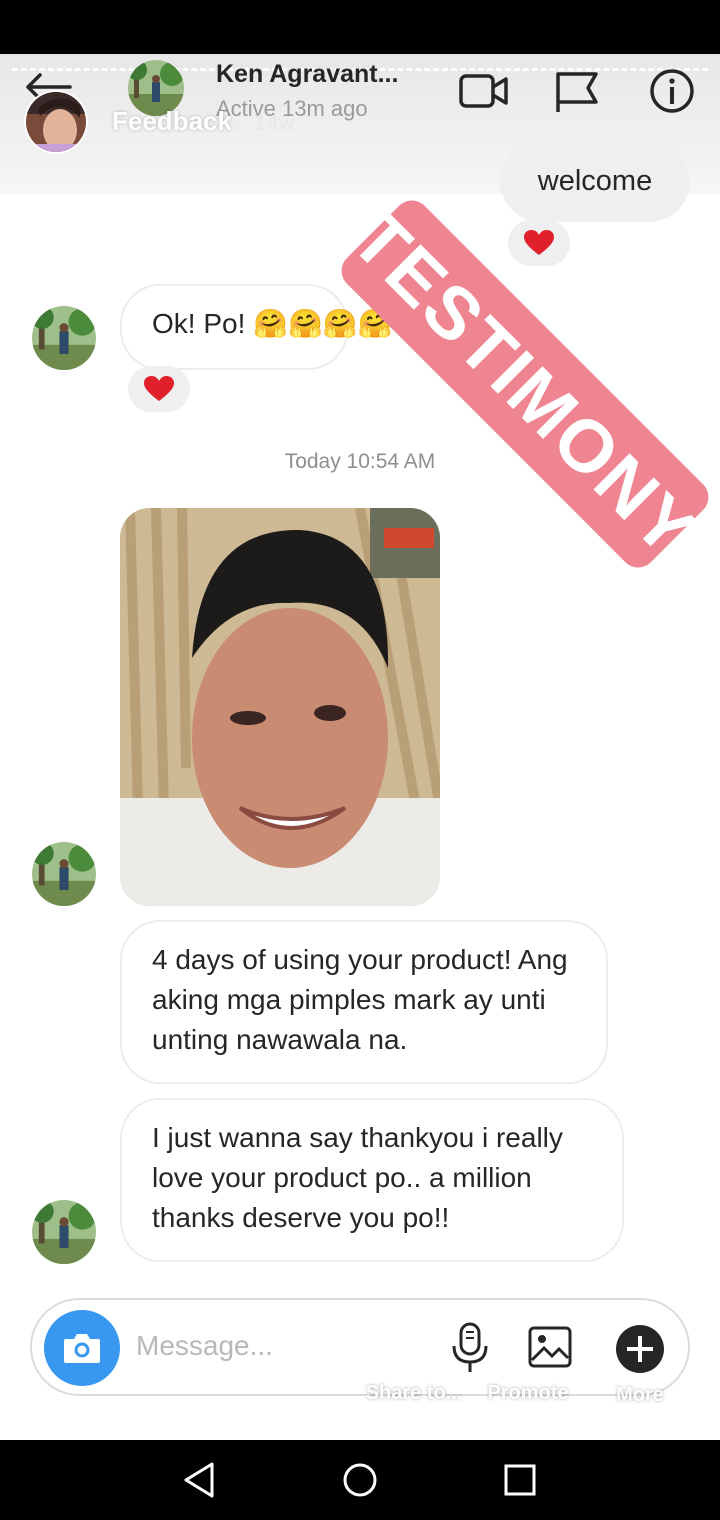  Describe the element at coordinates (256, 327) in the screenshot. I see `incoming-message-bubble: Ok! Po! 🤗🤗🤗🤗` at that location.